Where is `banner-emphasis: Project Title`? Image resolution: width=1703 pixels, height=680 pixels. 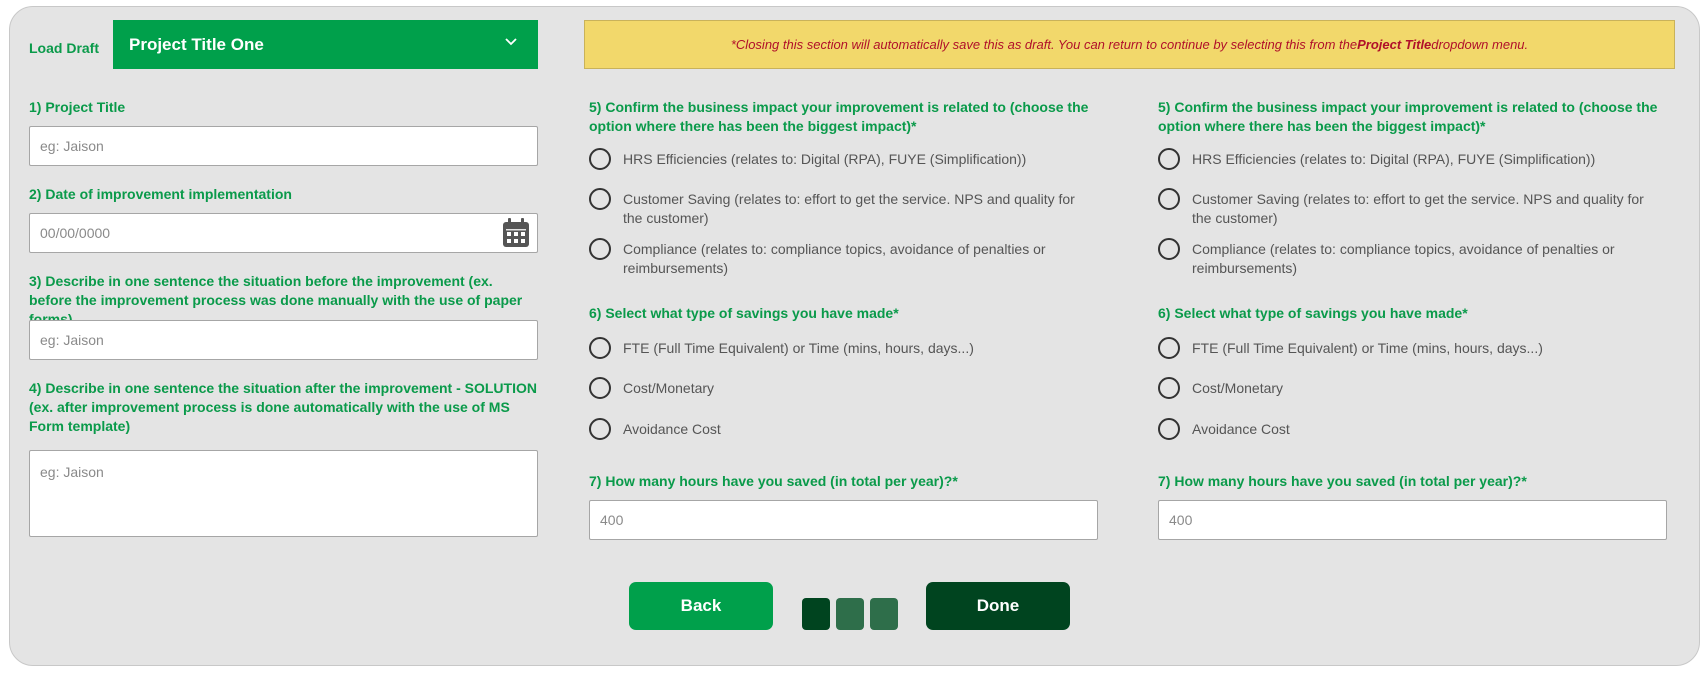
banner-emphasis: Project Title is located at coordinates (1394, 44).